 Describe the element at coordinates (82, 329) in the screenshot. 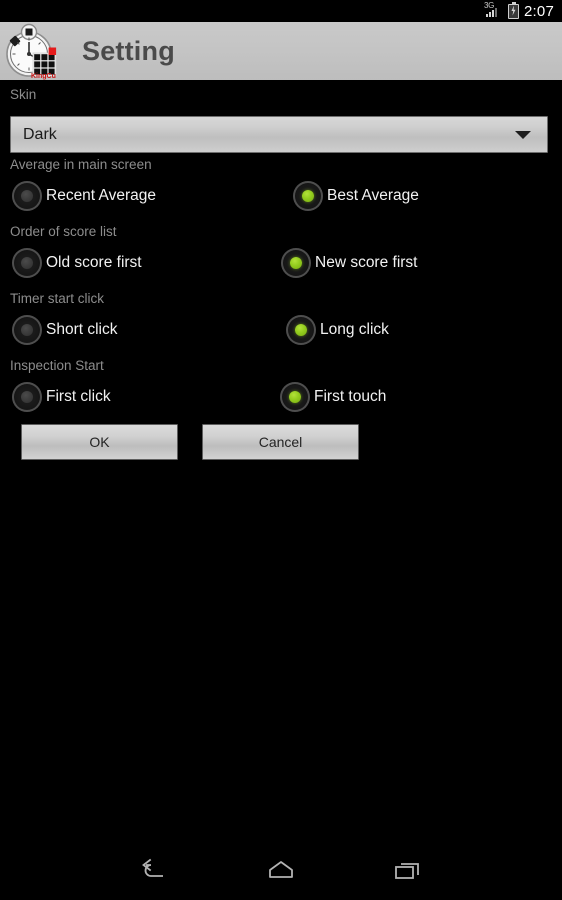

I see `radio-label: Short click` at that location.